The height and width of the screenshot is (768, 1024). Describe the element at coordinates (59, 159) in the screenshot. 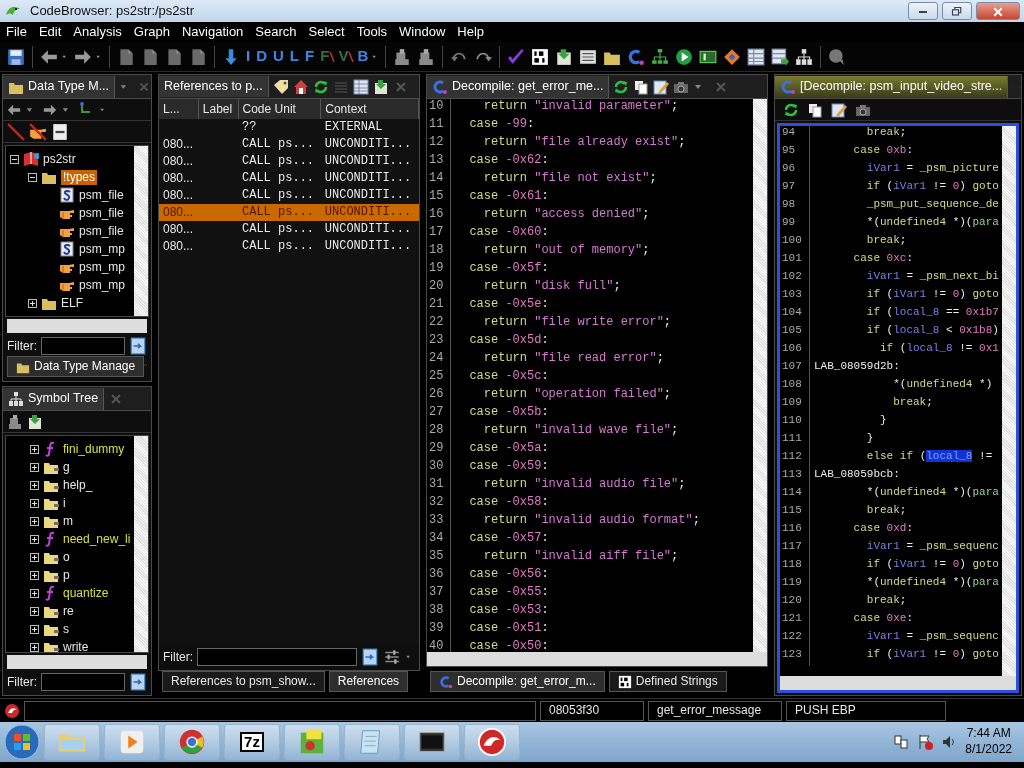

I see `tree-item: ps2str` at that location.